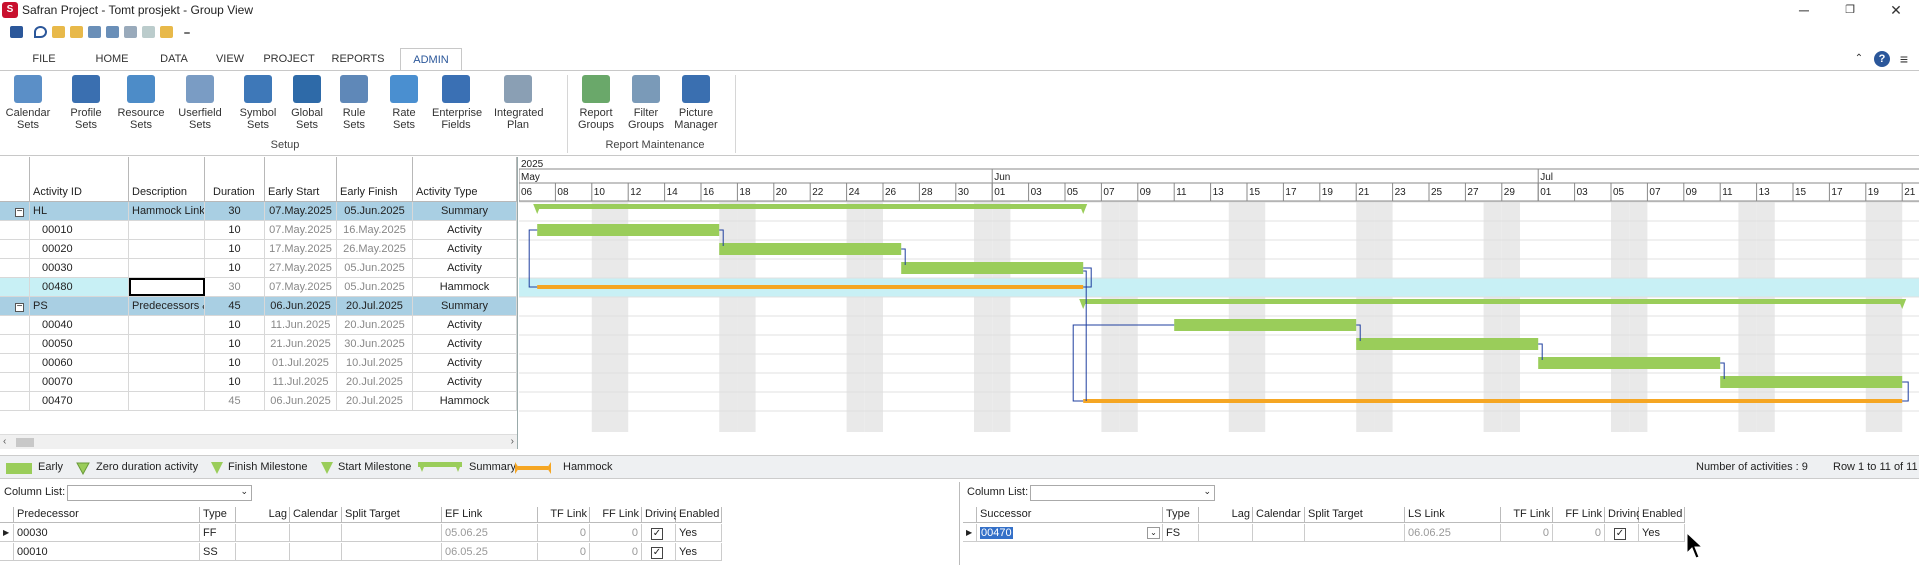 This screenshot has height=565, width=1919. What do you see at coordinates (616, 515) in the screenshot?
I see `column-header-ff-link: FF Link` at bounding box center [616, 515].